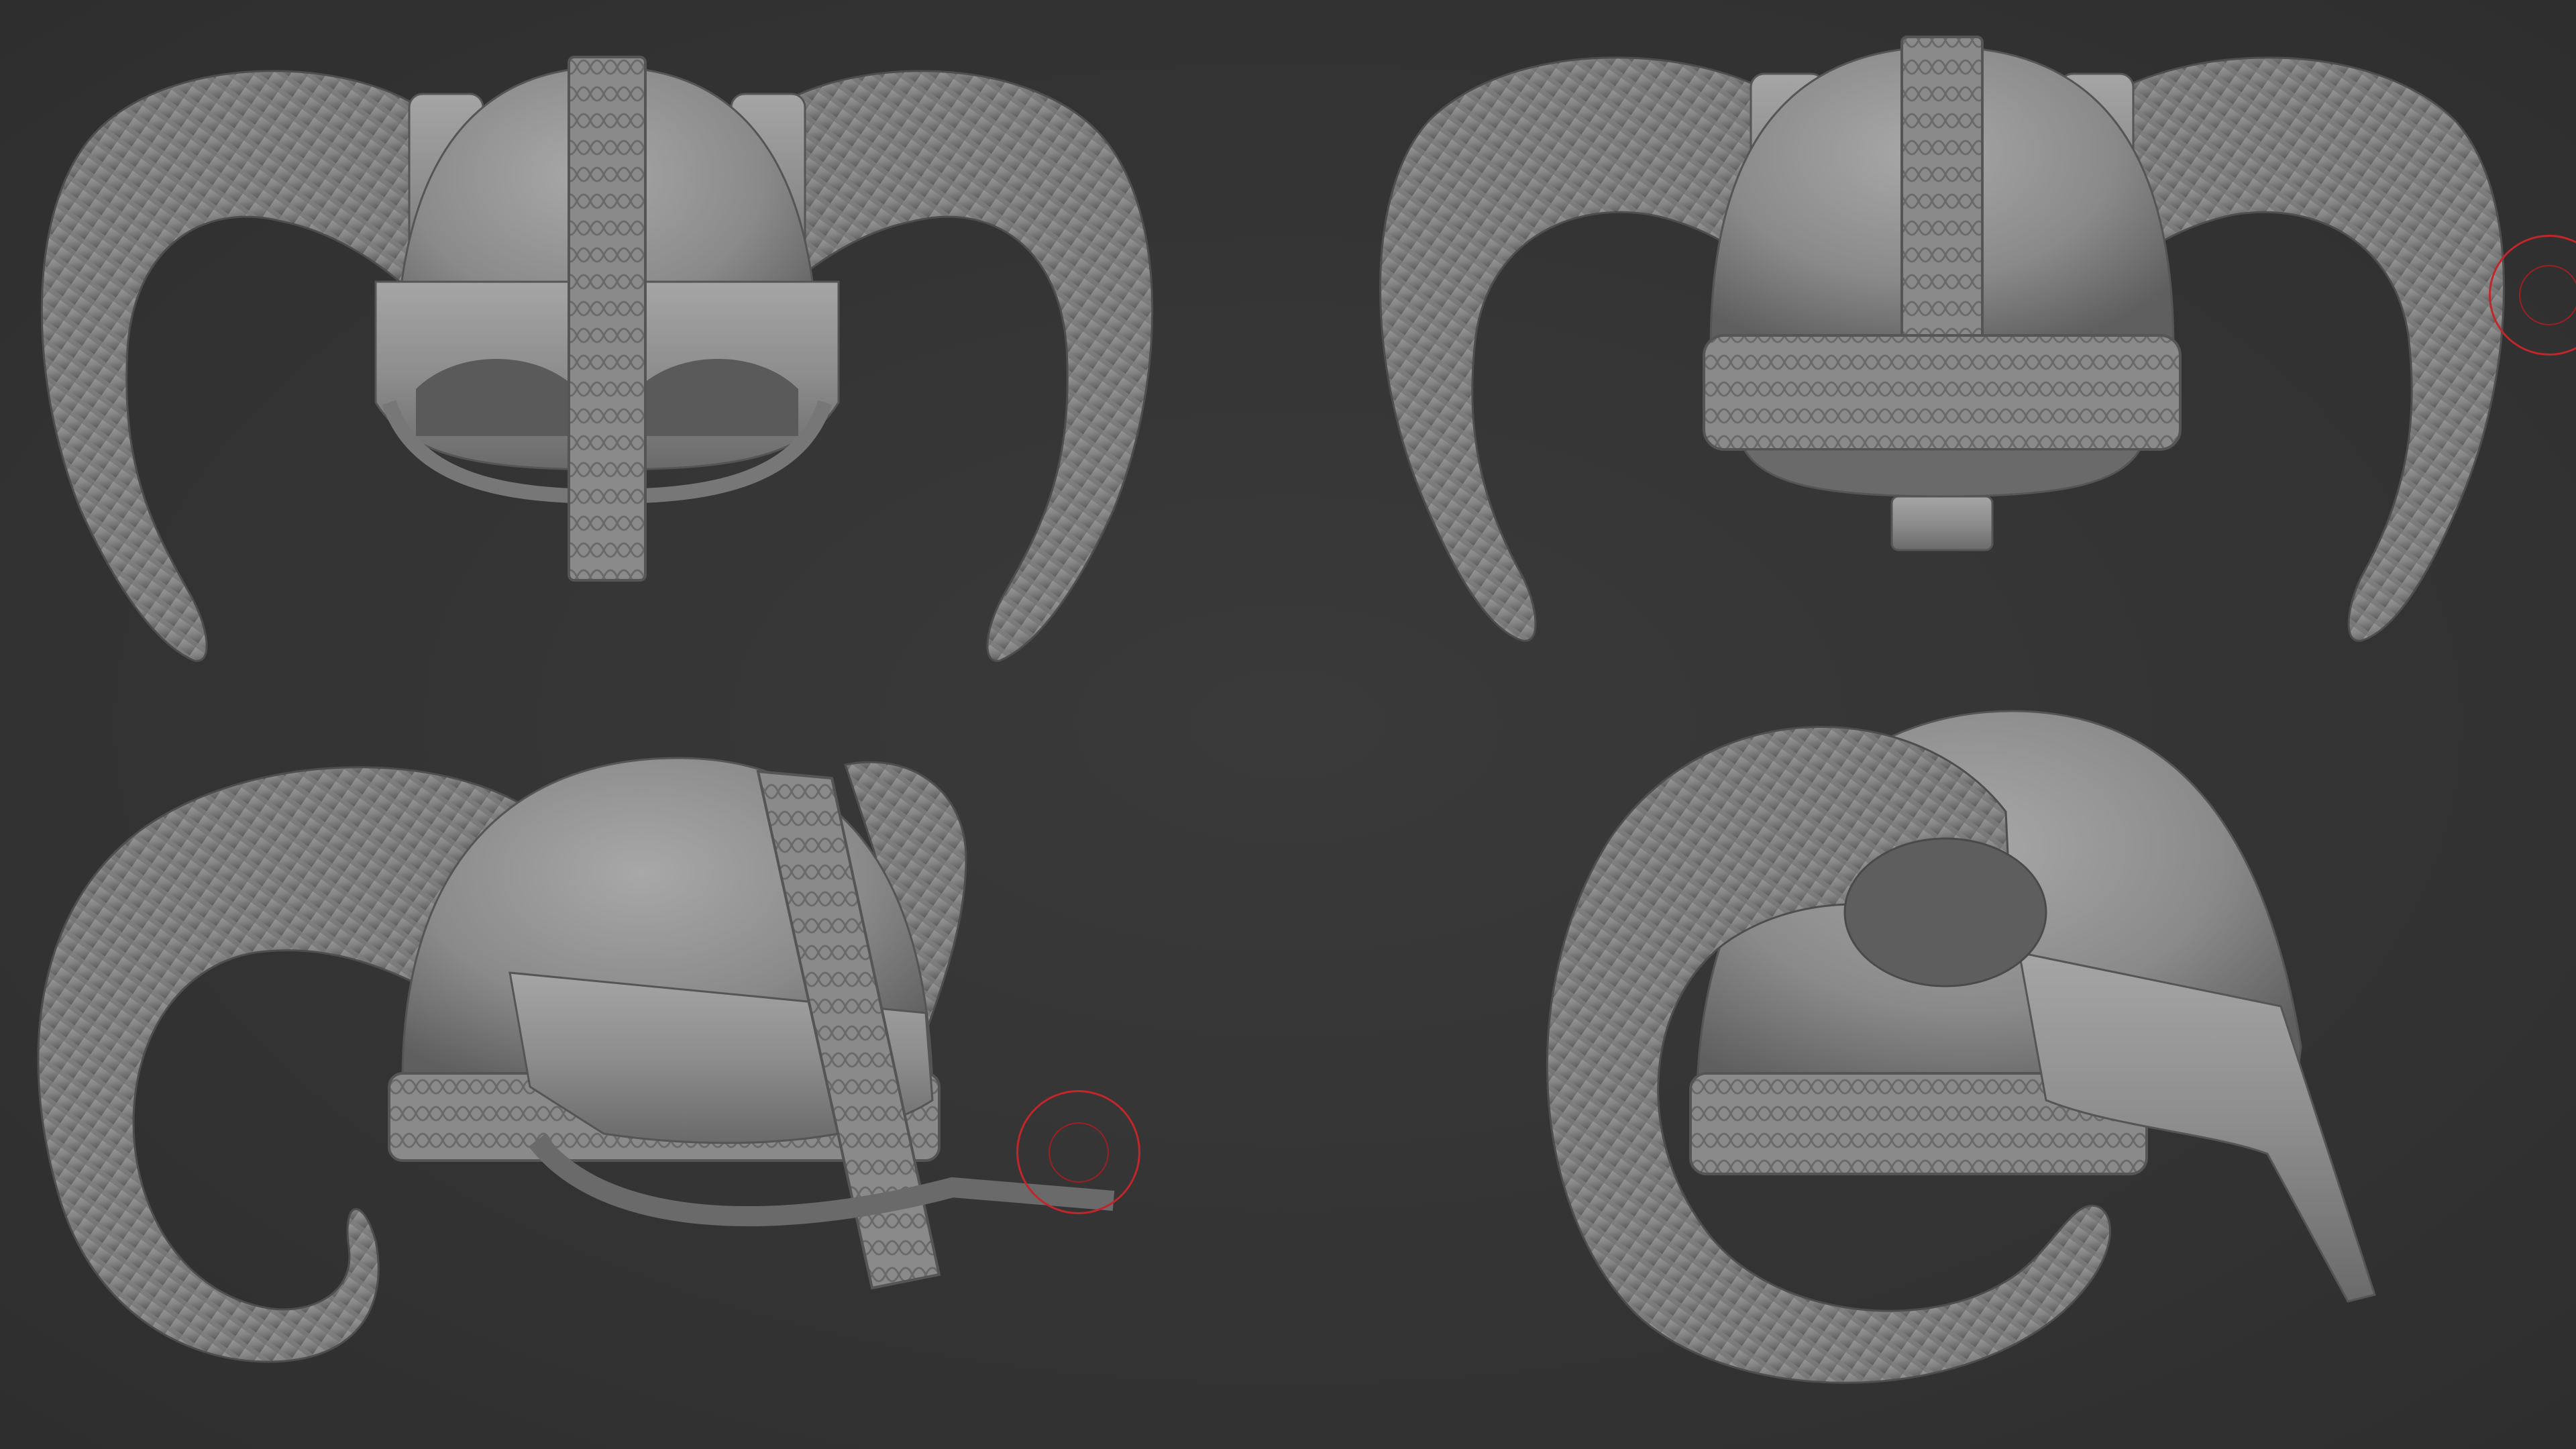 The height and width of the screenshot is (1449, 2576). I want to click on side-view, so click(1961, 1047).